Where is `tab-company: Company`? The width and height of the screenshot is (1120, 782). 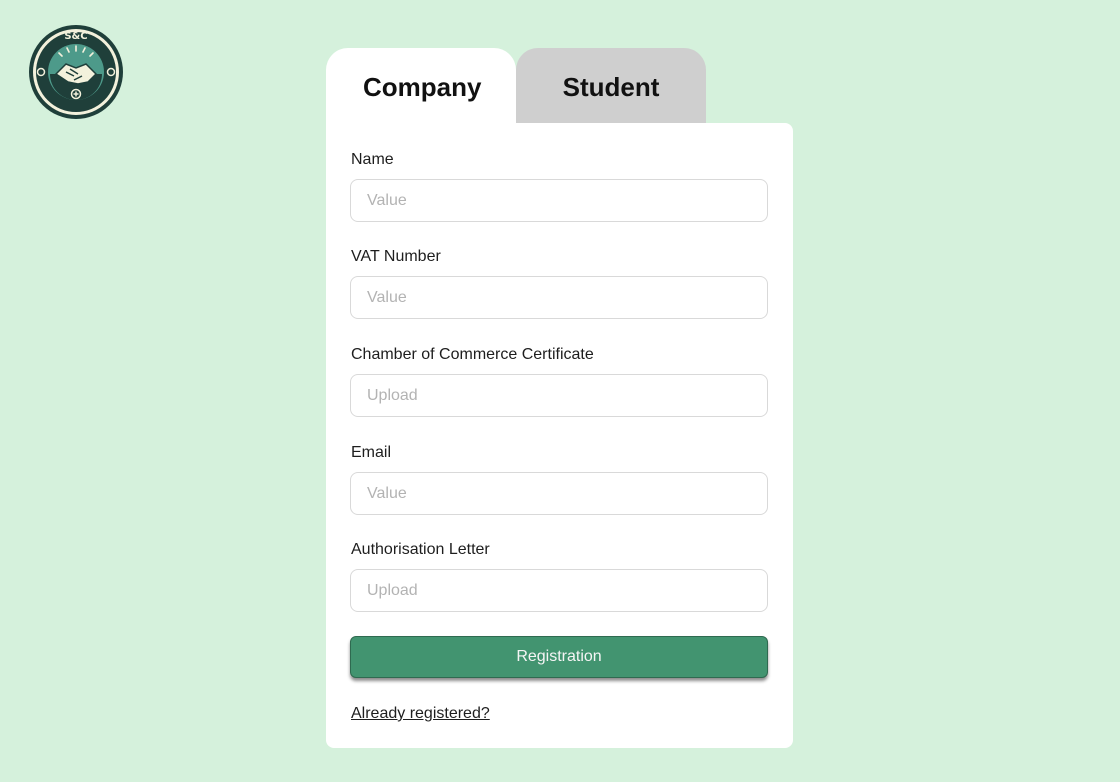 tab-company: Company is located at coordinates (421, 86).